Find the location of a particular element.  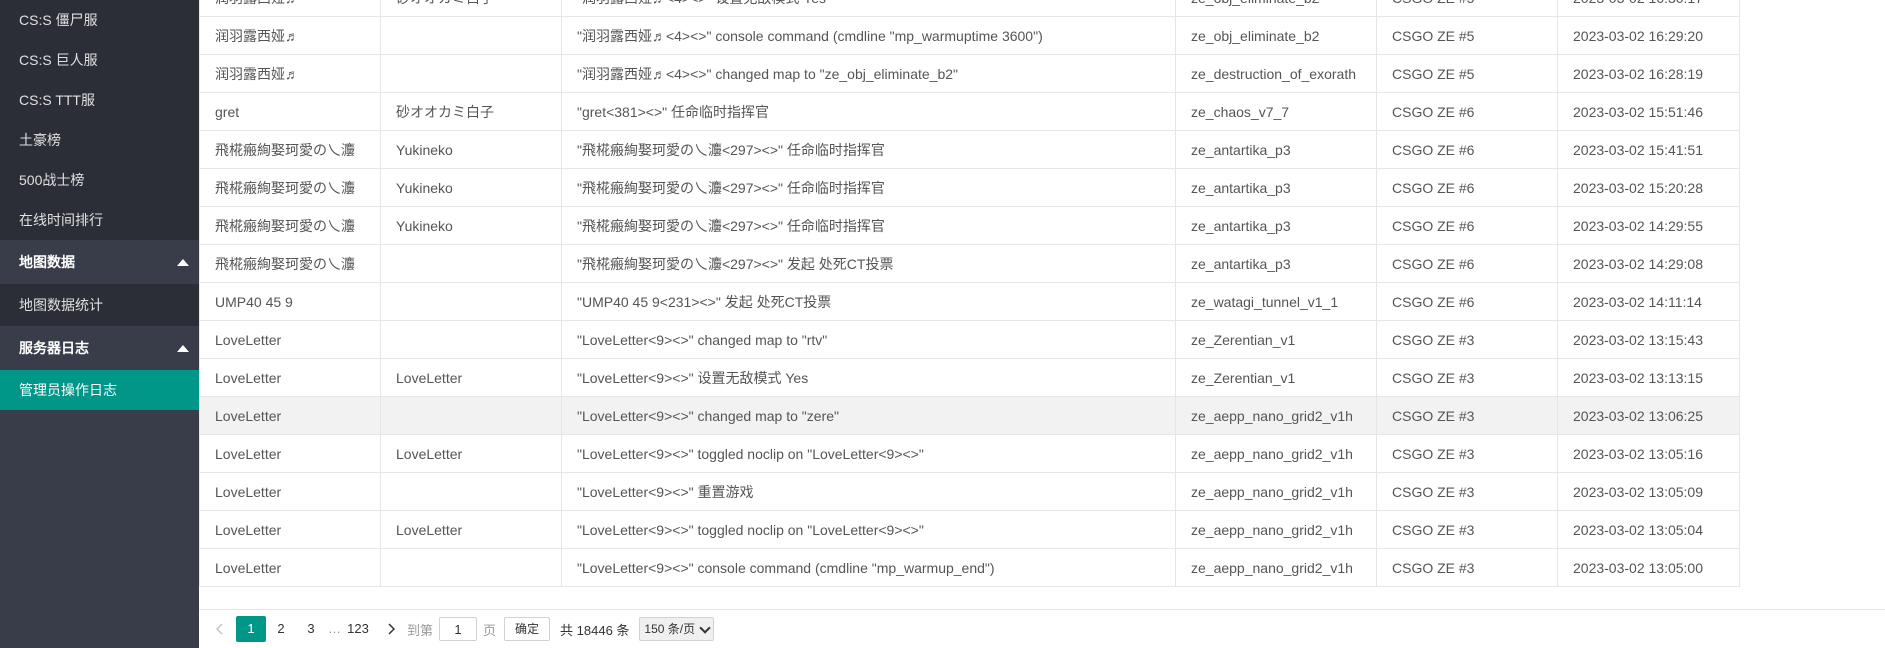

cell-action: "飛椛瘢絢娶珂愛の乀灋<297><>" 发起 处死CT投票 is located at coordinates (868, 263).